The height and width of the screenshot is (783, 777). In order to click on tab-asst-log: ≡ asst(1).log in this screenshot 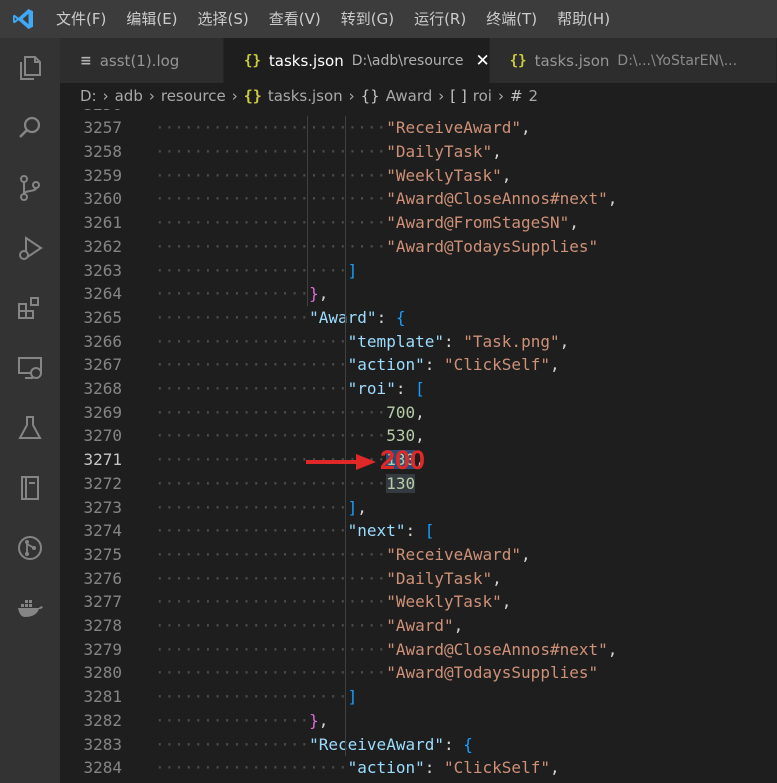, I will do `click(142, 60)`.